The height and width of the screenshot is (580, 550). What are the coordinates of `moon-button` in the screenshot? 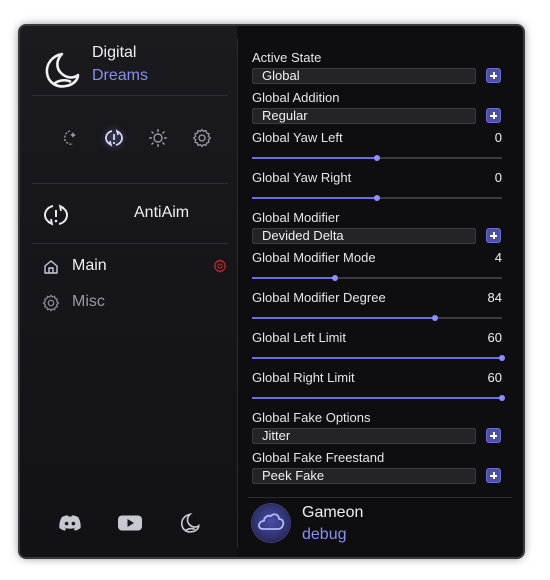 It's located at (190, 523).